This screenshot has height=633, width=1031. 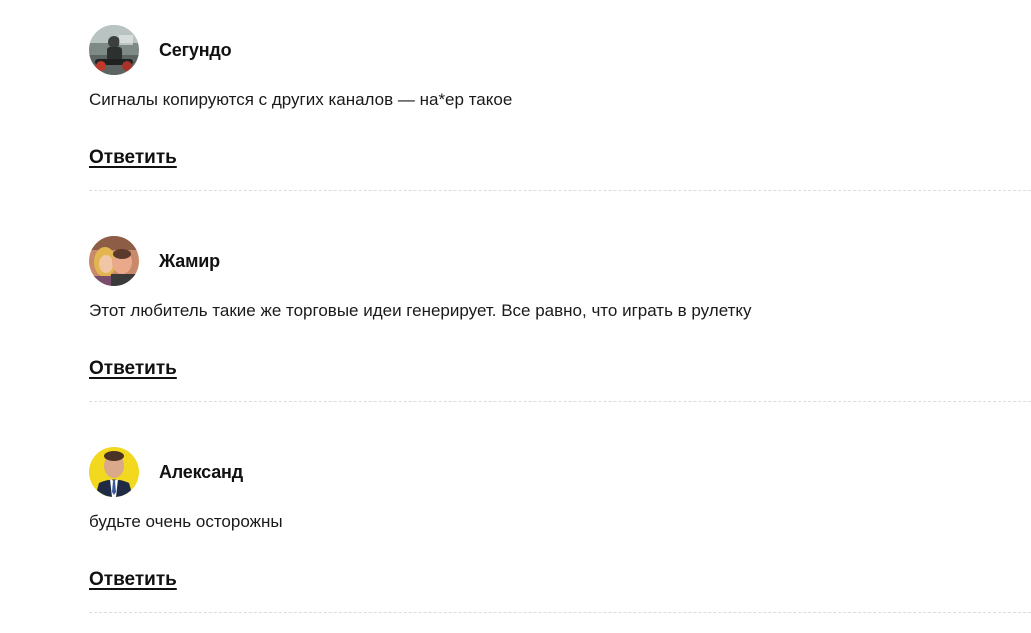 I want to click on author-name: Сегундо, so click(x=195, y=50).